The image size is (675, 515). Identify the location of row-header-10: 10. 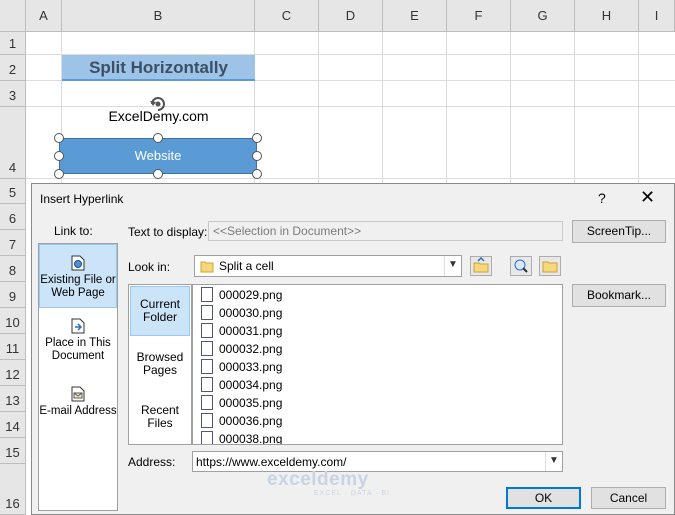
(13, 321).